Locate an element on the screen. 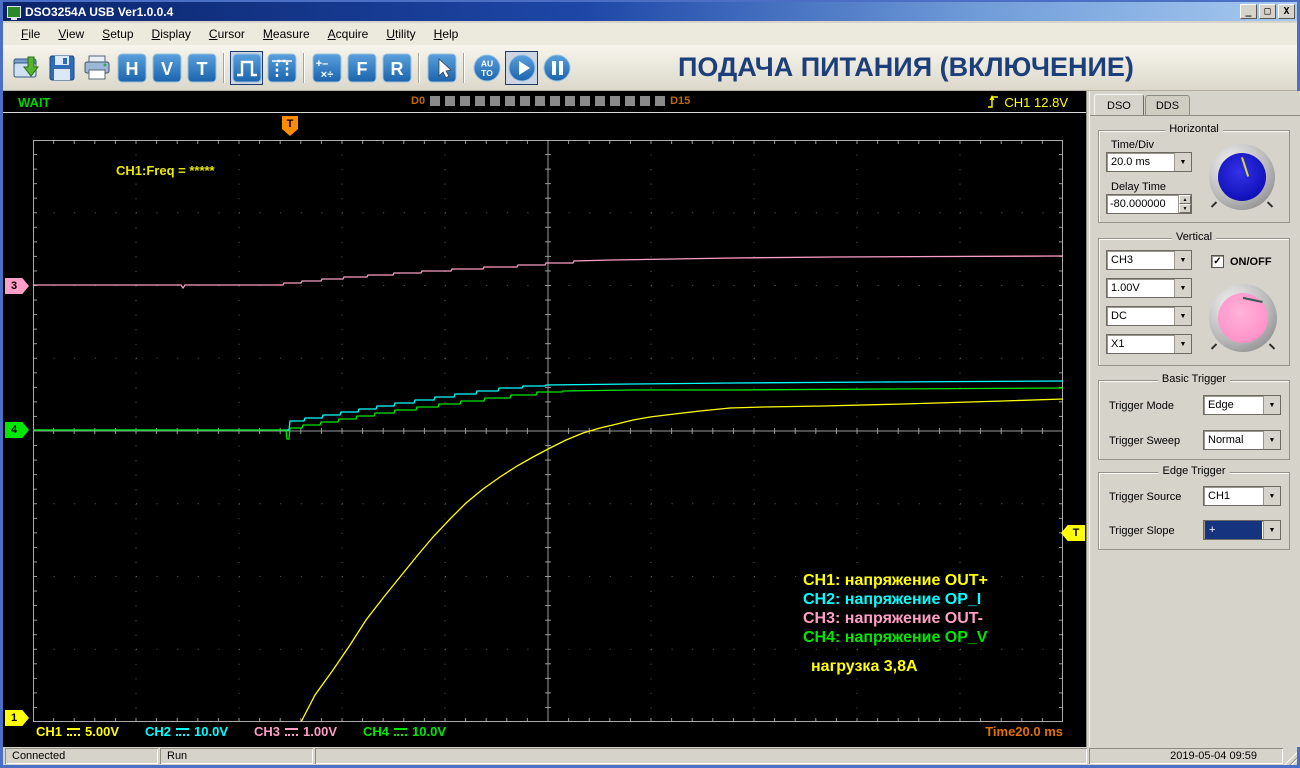 The image size is (1300, 768). menu-item-help: Help is located at coordinates (446, 34).